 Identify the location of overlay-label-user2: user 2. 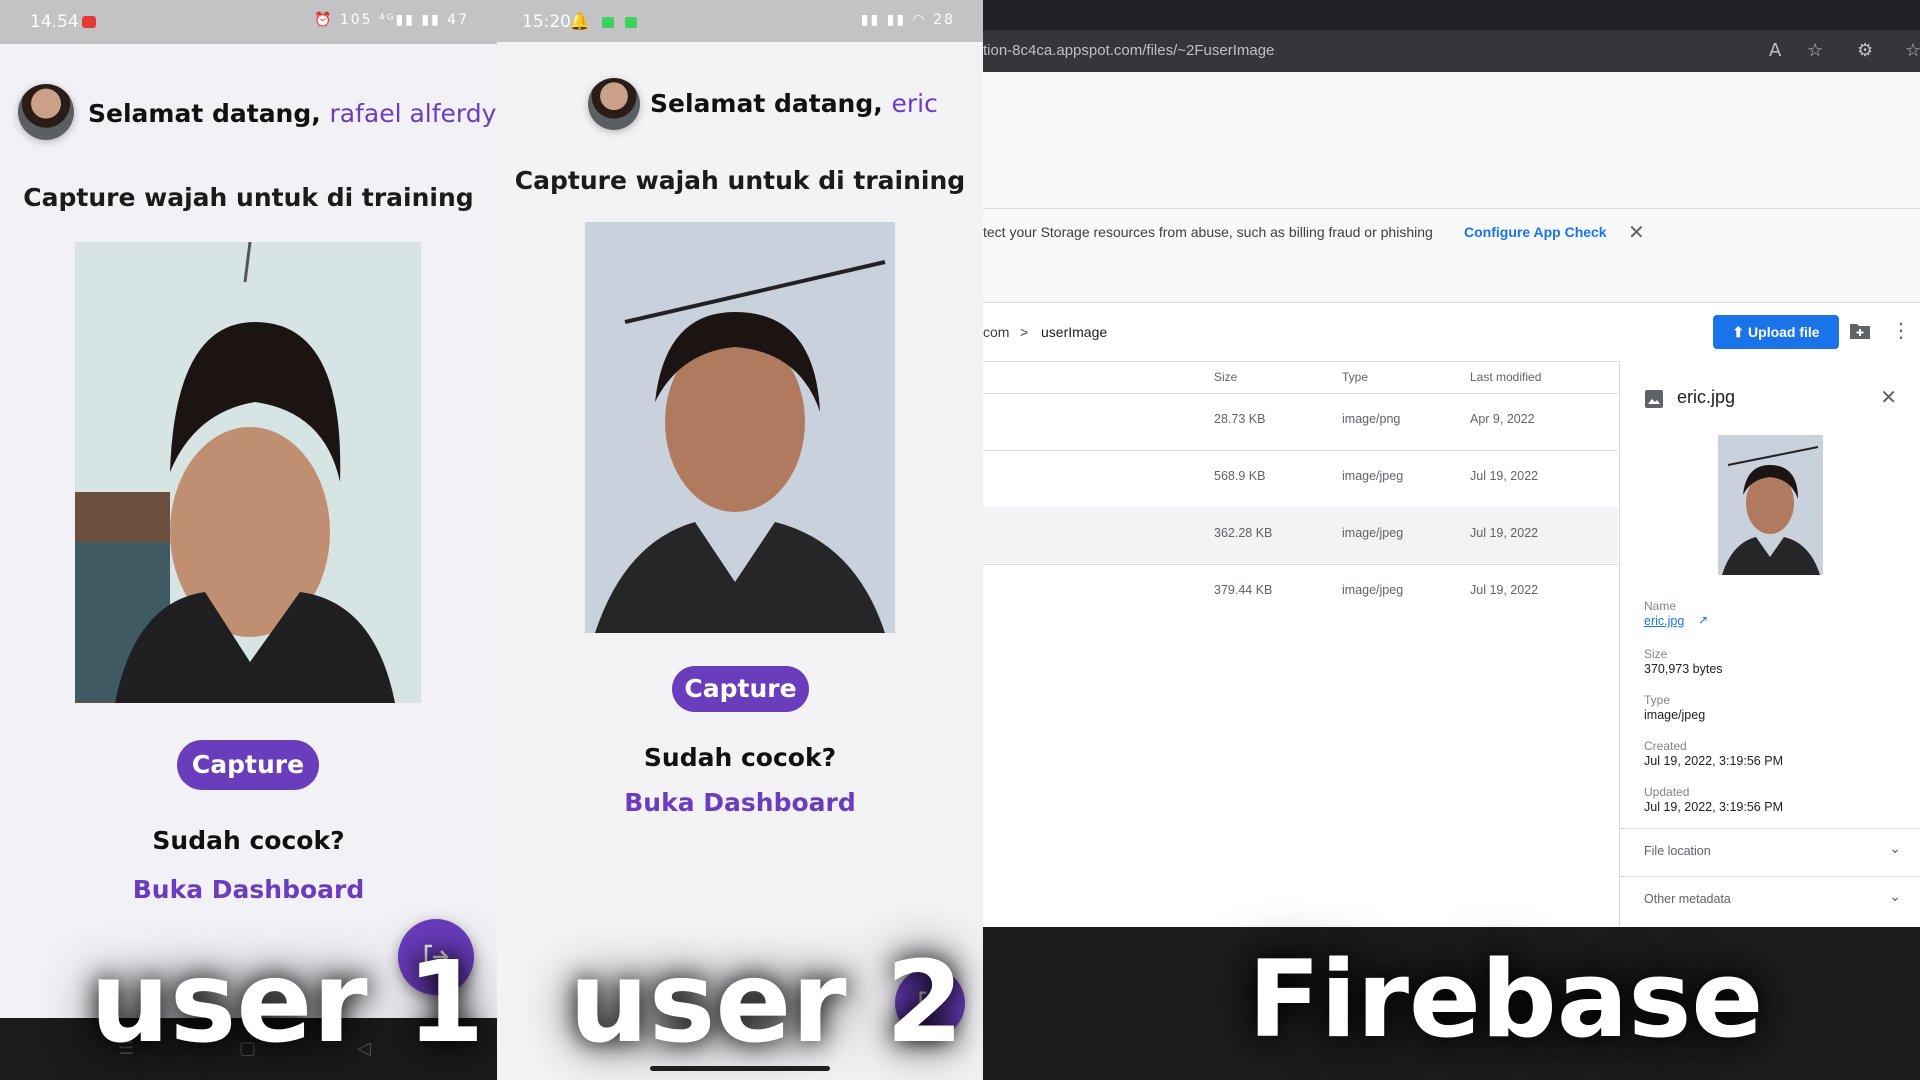
(766, 1003).